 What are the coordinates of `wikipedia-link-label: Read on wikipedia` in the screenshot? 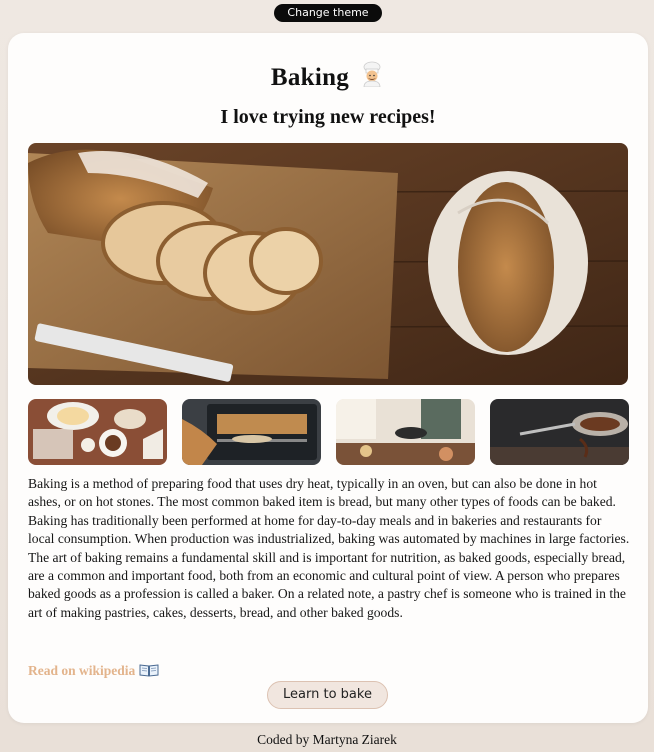 It's located at (82, 670).